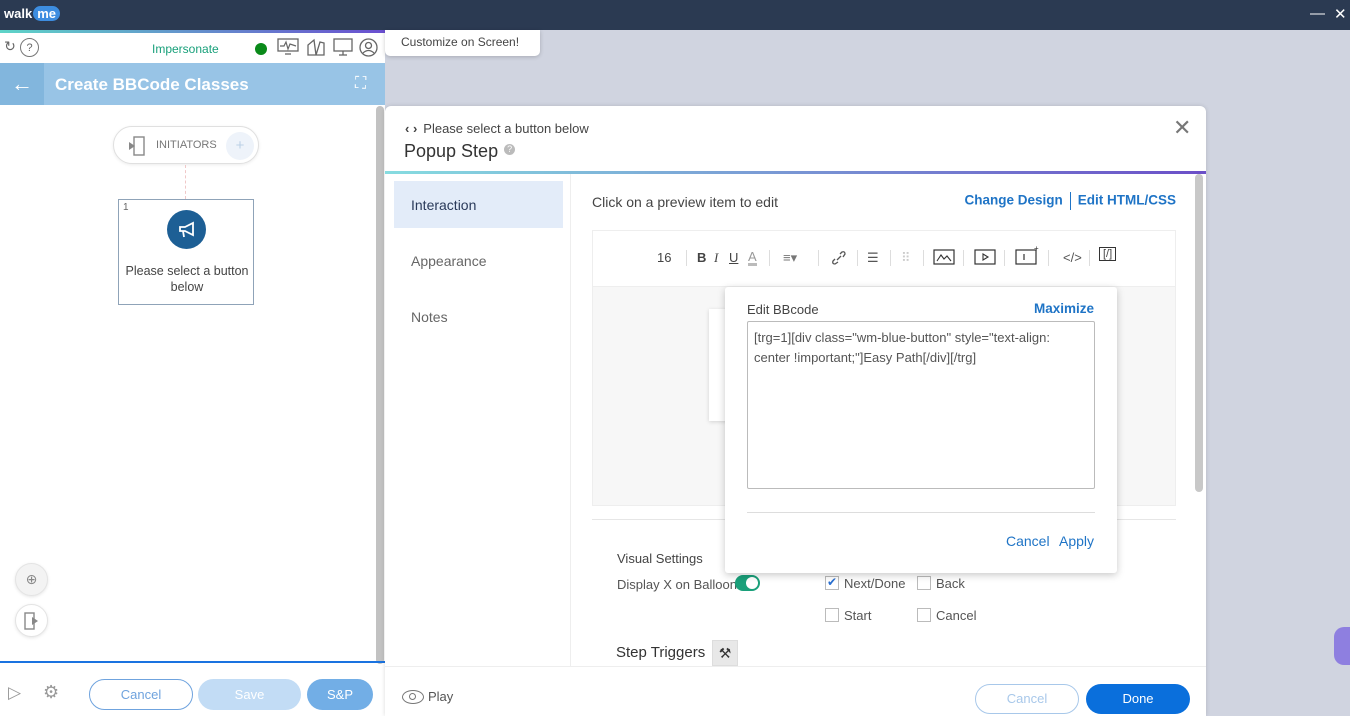 The width and height of the screenshot is (1350, 716). What do you see at coordinates (783, 309) in the screenshot?
I see `bbcode-title: Edit BBcode` at bounding box center [783, 309].